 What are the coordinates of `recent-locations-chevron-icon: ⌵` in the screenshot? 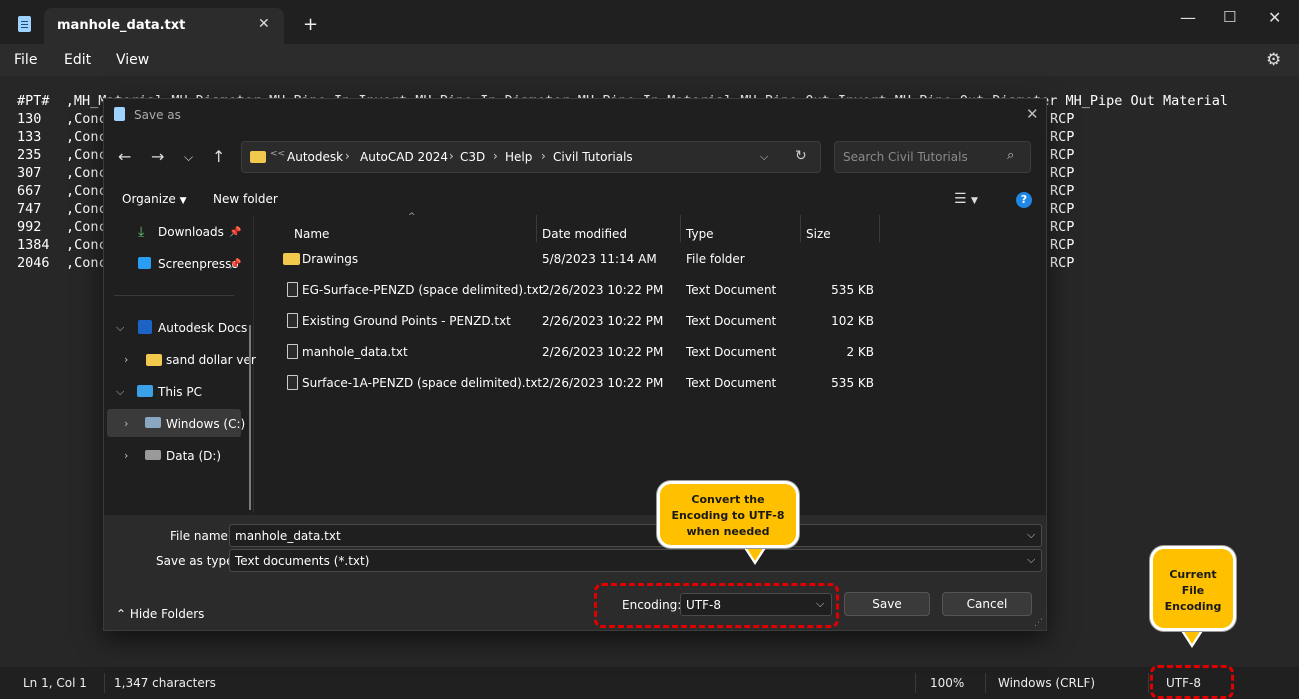 It's located at (188, 157).